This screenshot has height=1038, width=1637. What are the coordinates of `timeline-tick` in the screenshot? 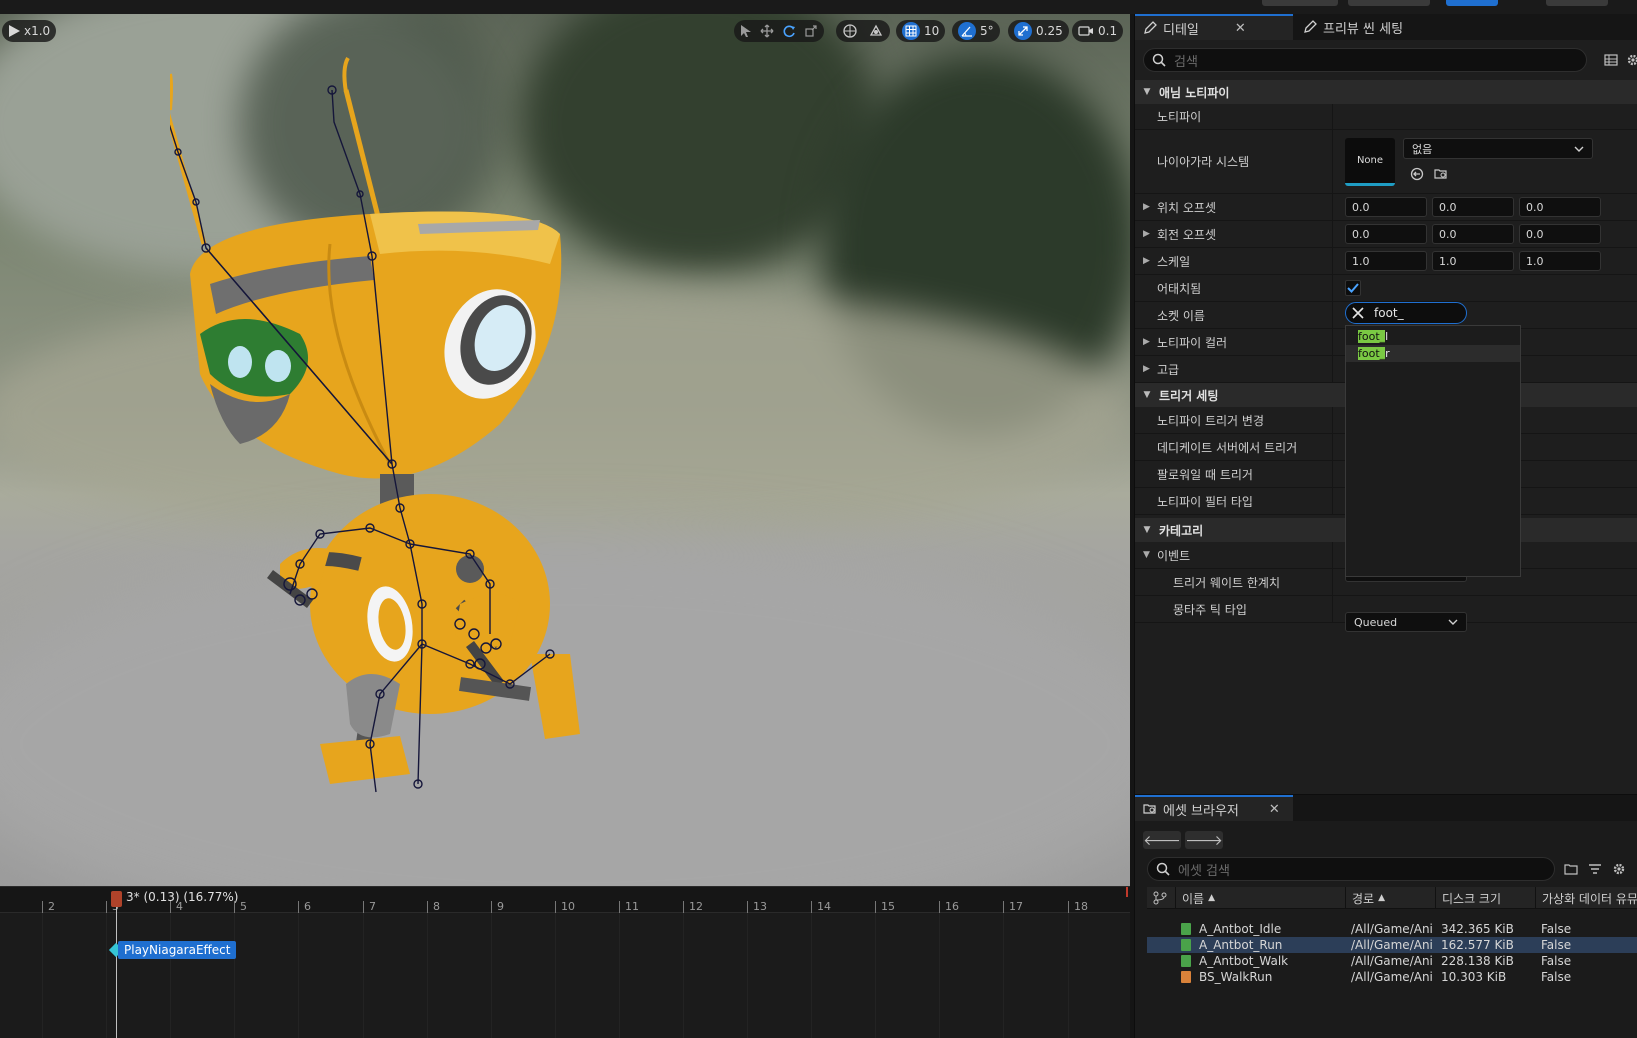 It's located at (106, 907).